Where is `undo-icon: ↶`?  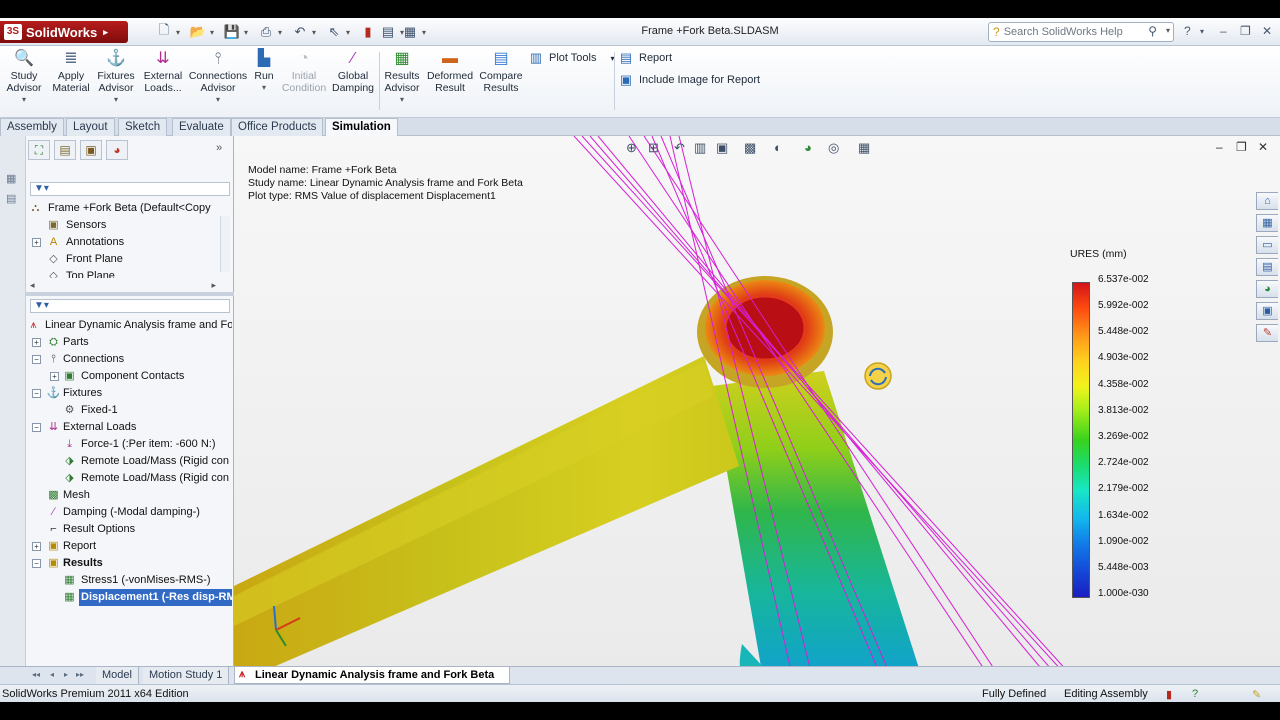
undo-icon: ↶ is located at coordinates (304, 32).